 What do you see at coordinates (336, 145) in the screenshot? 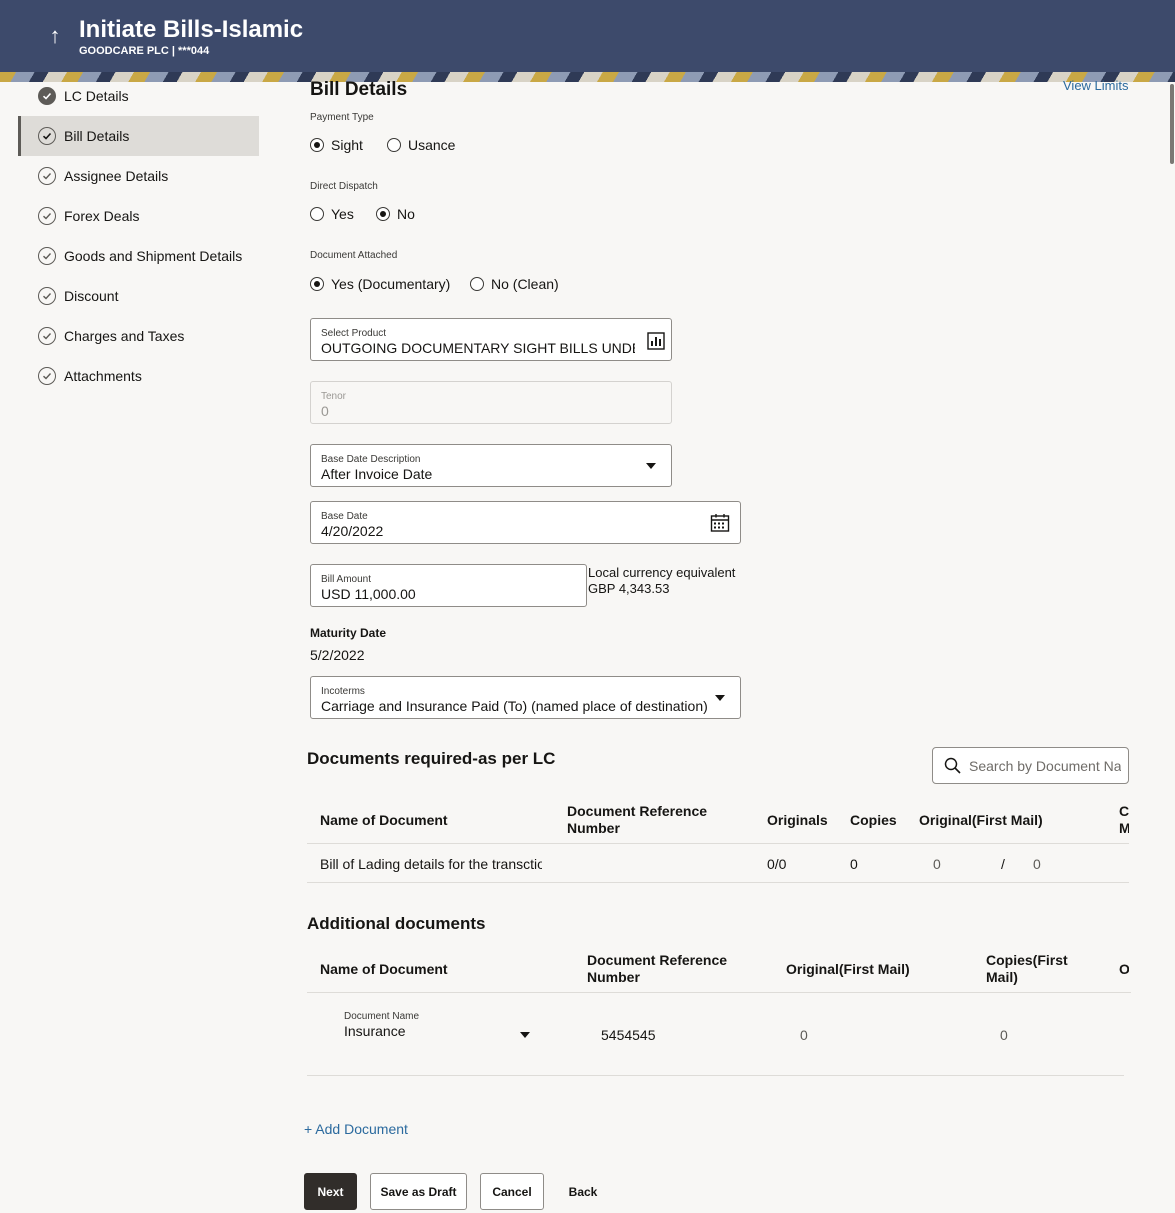
I see `radio-sight: Sight` at bounding box center [336, 145].